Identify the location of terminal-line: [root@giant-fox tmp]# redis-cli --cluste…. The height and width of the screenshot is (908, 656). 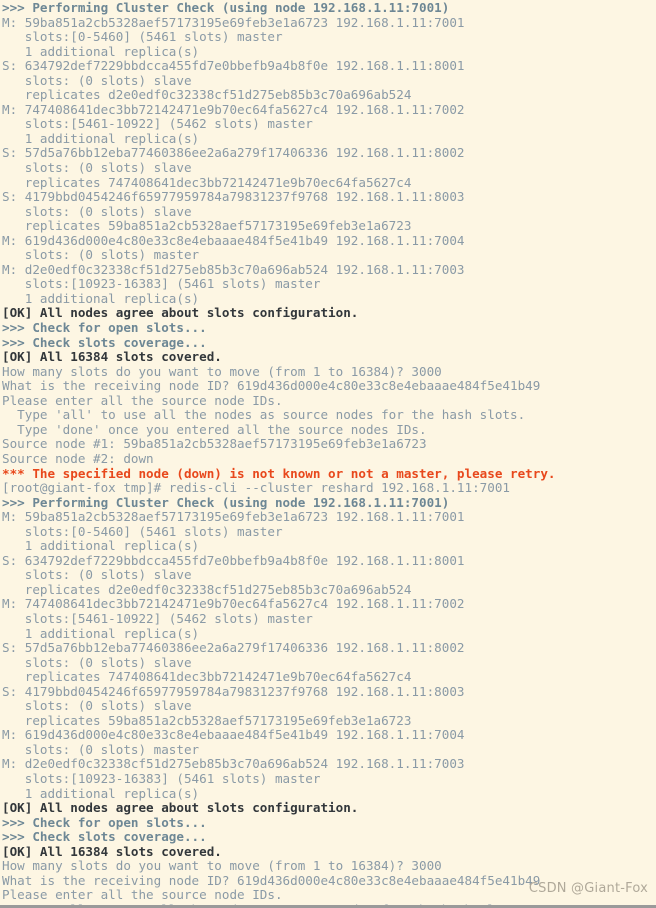
(256, 488).